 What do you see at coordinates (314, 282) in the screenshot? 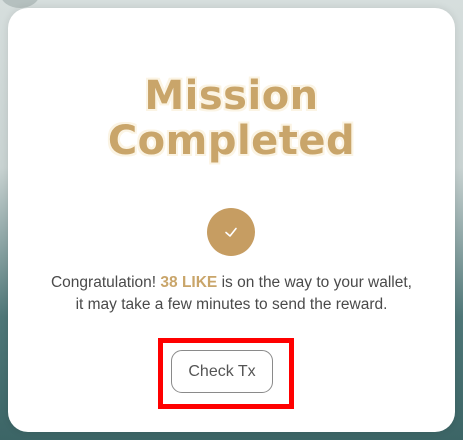
I see `message-suffix: is on the way to your wallet,` at bounding box center [314, 282].